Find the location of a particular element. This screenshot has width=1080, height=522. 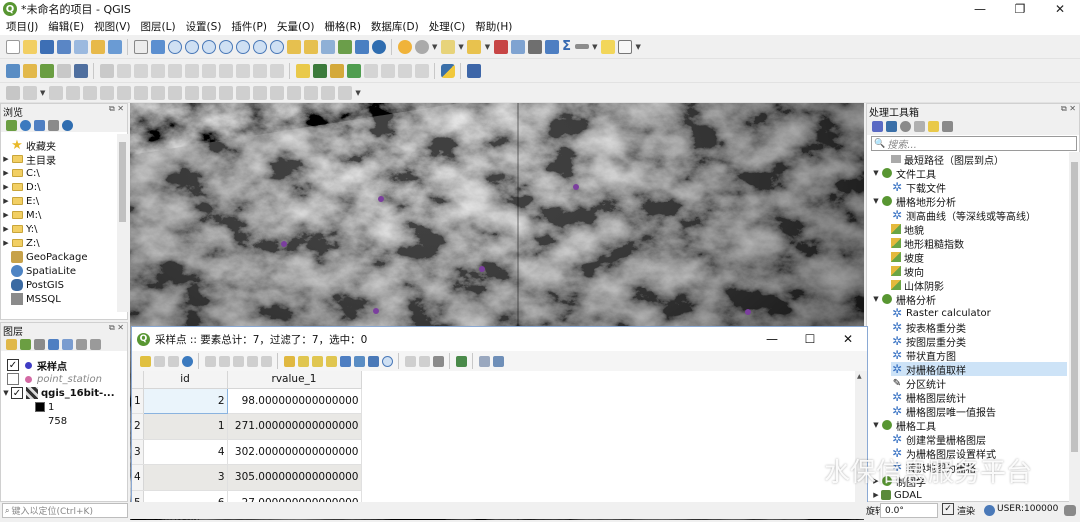

label-pin-icon is located at coordinates (319, 70).